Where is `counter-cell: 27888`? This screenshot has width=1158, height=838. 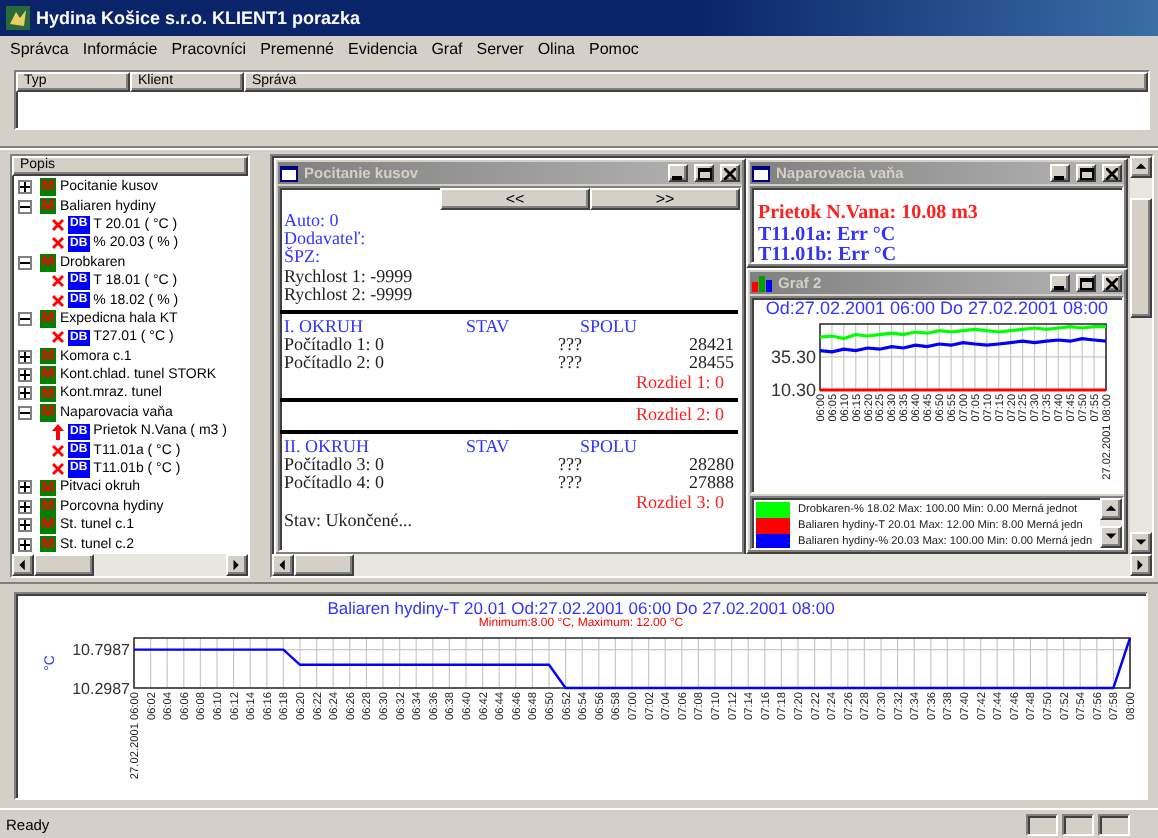 counter-cell: 27888 is located at coordinates (711, 484).